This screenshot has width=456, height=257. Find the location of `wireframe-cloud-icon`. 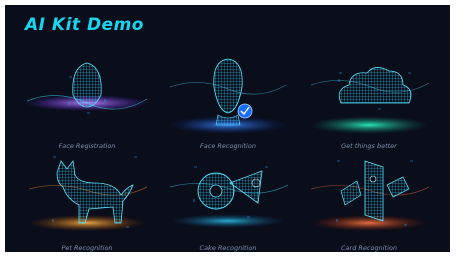

wireframe-cloud-icon is located at coordinates (369, 100).